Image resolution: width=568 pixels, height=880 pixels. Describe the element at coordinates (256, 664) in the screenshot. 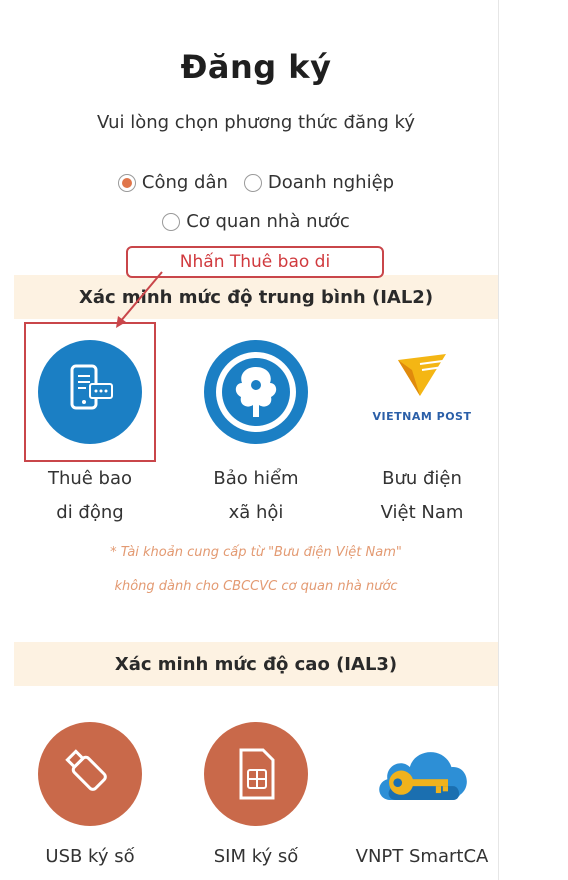

I see `ial3-heading: Xác minh mức độ cao (IAL3)` at that location.